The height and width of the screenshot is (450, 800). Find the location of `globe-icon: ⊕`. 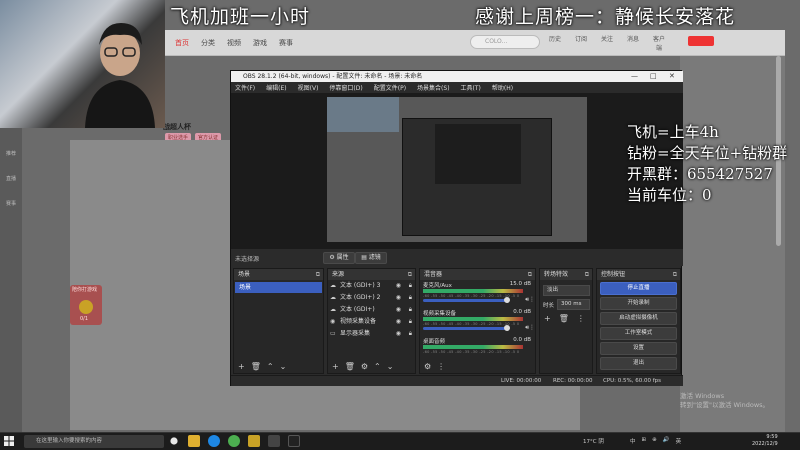

globe-icon: ⊕ is located at coordinates (654, 441).